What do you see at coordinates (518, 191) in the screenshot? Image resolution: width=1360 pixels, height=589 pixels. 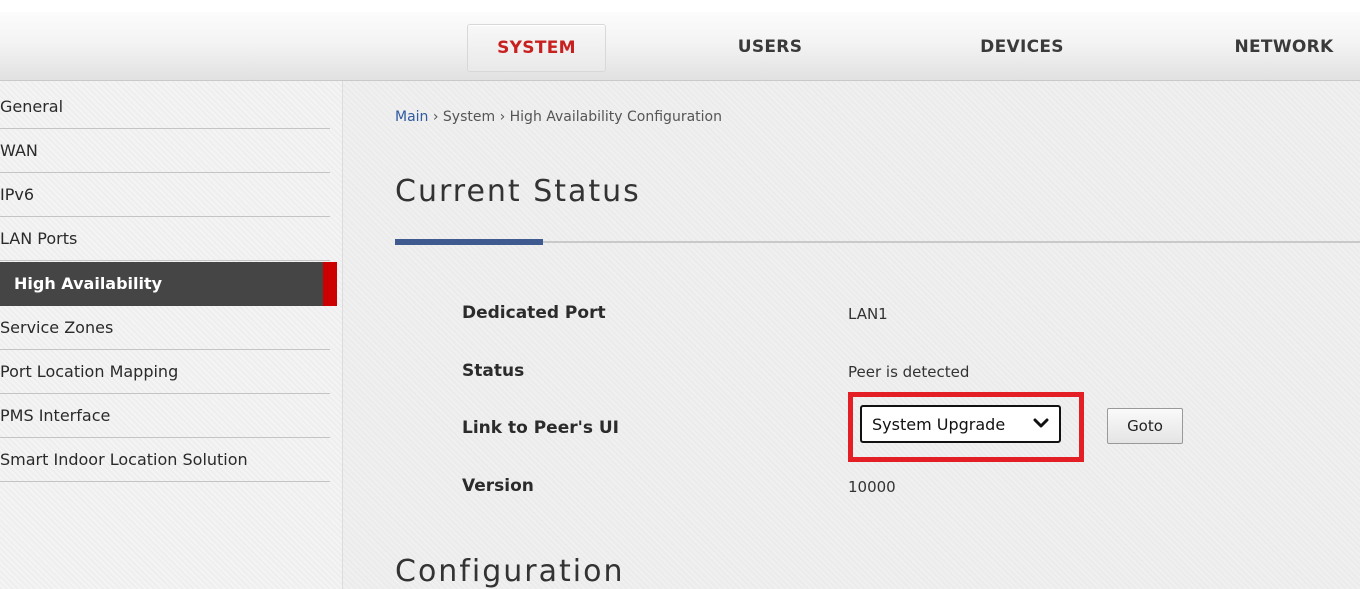 I see `section-title-current-status: Current Status` at bounding box center [518, 191].